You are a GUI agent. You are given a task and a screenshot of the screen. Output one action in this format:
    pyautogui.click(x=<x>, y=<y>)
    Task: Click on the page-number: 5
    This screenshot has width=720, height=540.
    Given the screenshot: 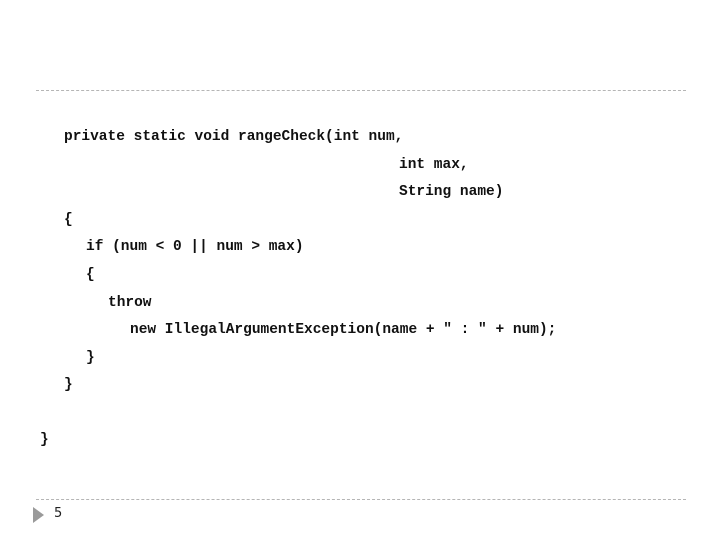 What is the action you would take?
    pyautogui.click(x=58, y=513)
    